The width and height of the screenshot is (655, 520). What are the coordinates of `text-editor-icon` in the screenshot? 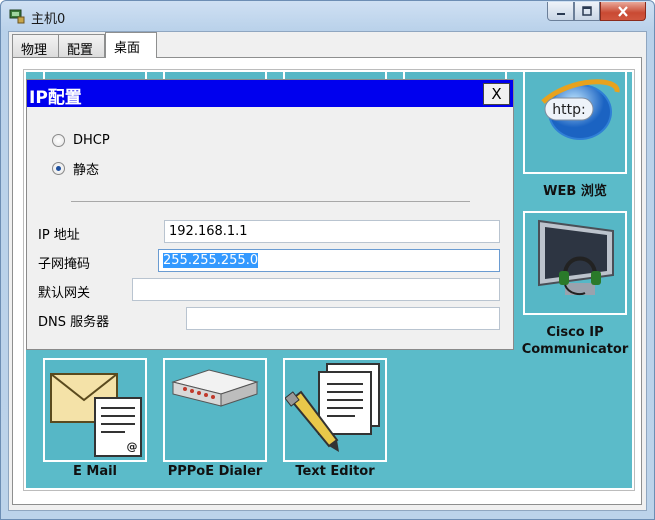 It's located at (332, 407).